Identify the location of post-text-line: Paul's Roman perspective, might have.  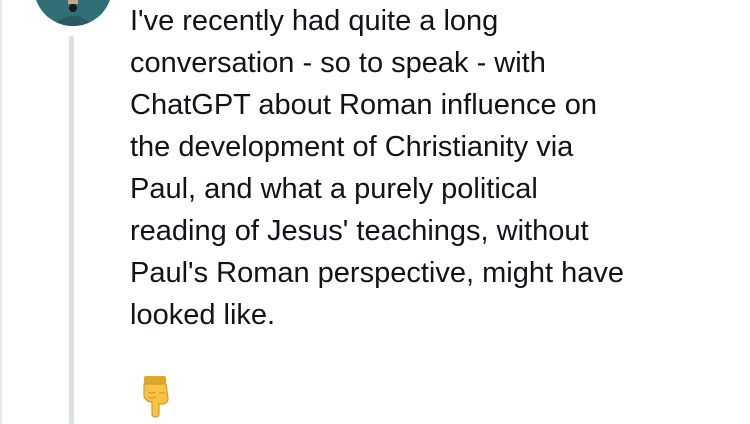
(377, 273).